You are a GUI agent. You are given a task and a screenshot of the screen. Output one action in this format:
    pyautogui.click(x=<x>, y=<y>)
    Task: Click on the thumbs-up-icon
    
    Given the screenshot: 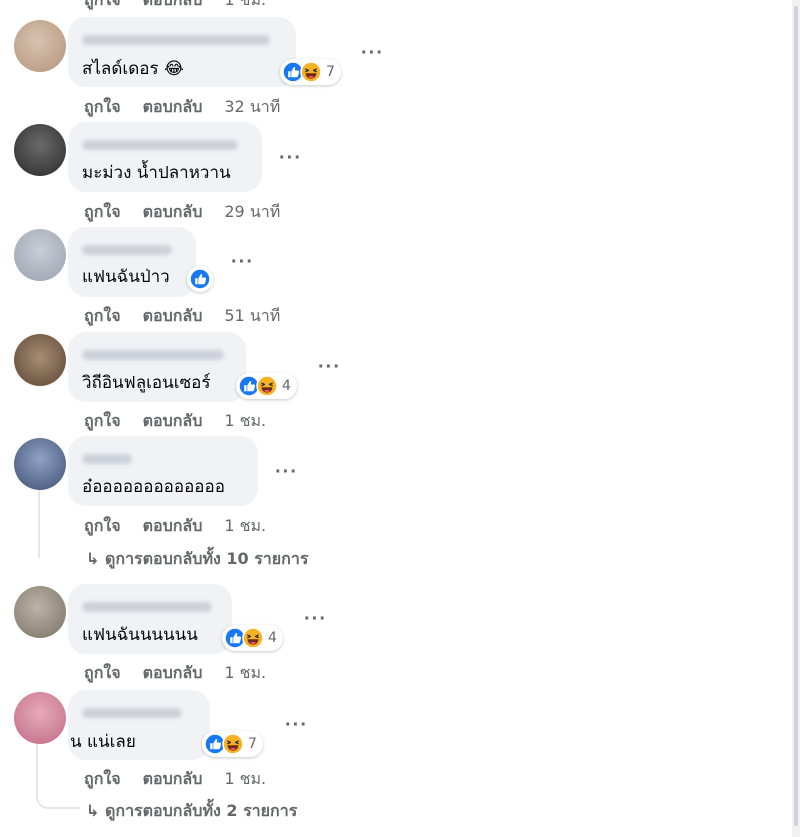 What is the action you would take?
    pyautogui.click(x=200, y=279)
    